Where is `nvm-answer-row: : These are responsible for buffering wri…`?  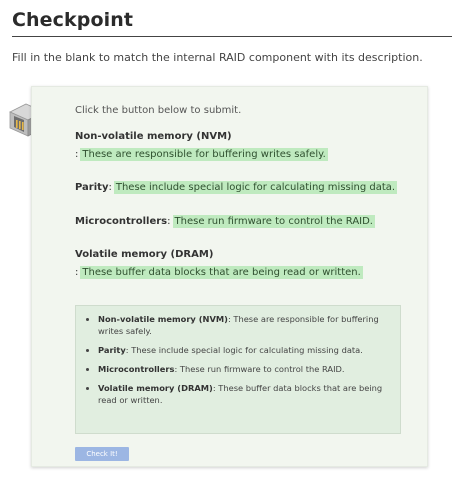 nvm-answer-row: : These are responsible for buffering wri… is located at coordinates (201, 154).